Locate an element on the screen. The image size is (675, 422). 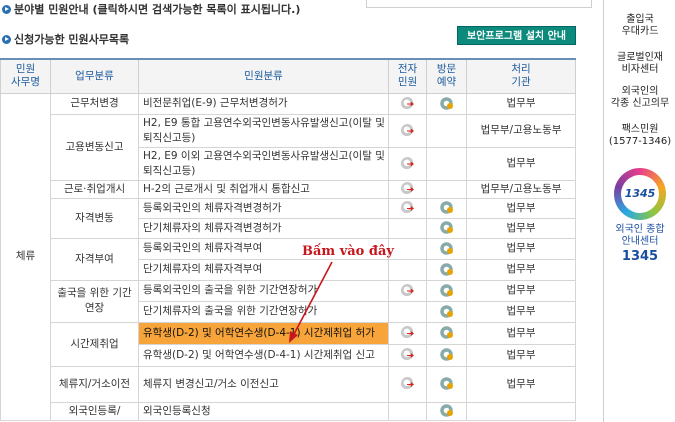
header-electronic: 전자 민원 is located at coordinates (407, 76).